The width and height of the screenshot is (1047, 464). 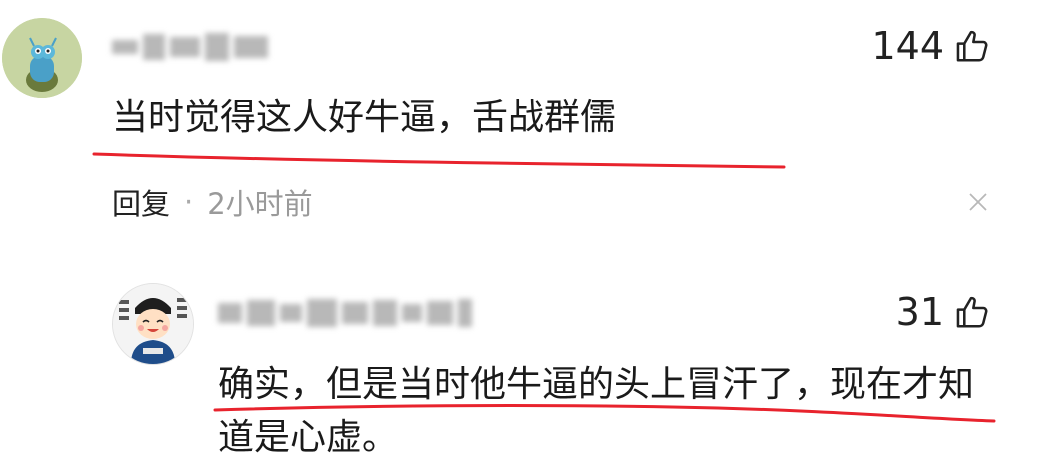 What do you see at coordinates (260, 204) in the screenshot?
I see `timestamp: 2小时前` at bounding box center [260, 204].